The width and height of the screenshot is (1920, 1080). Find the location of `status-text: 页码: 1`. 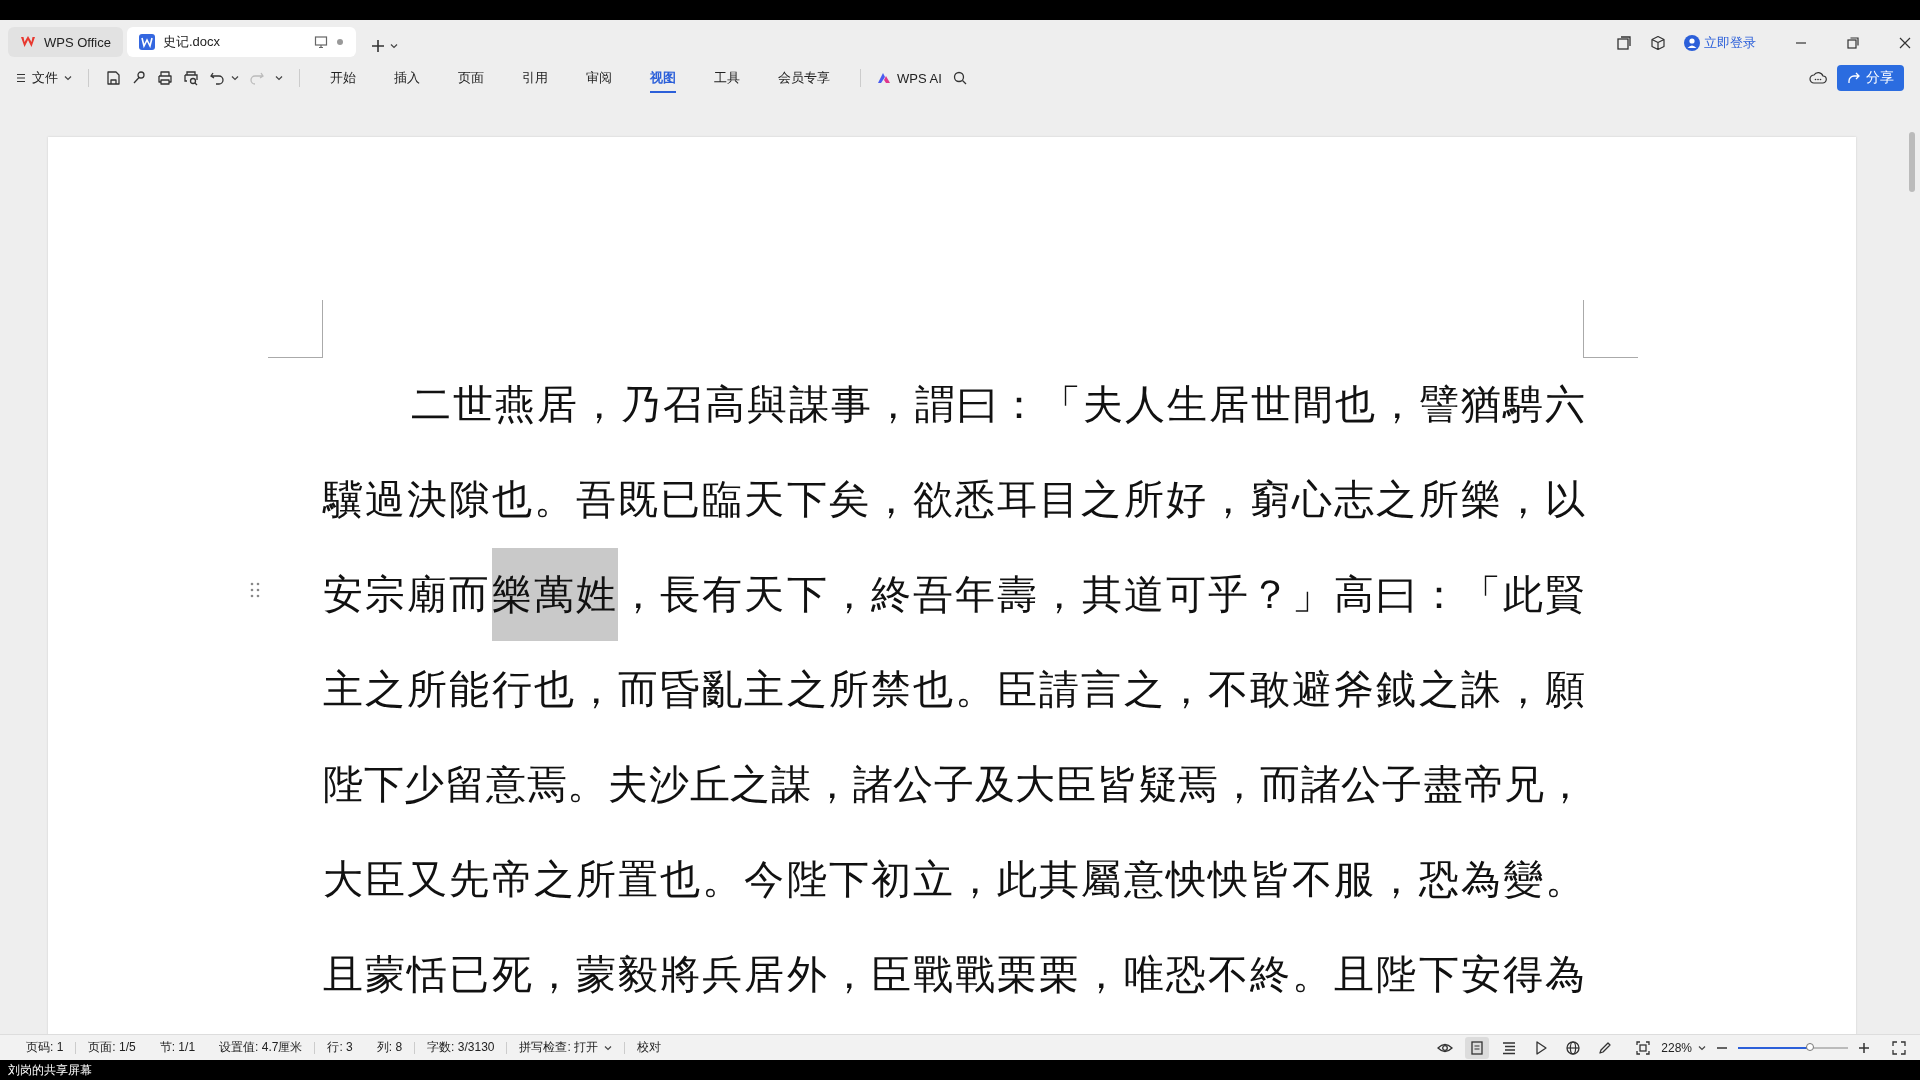

status-text: 页码: 1 is located at coordinates (45, 1047).